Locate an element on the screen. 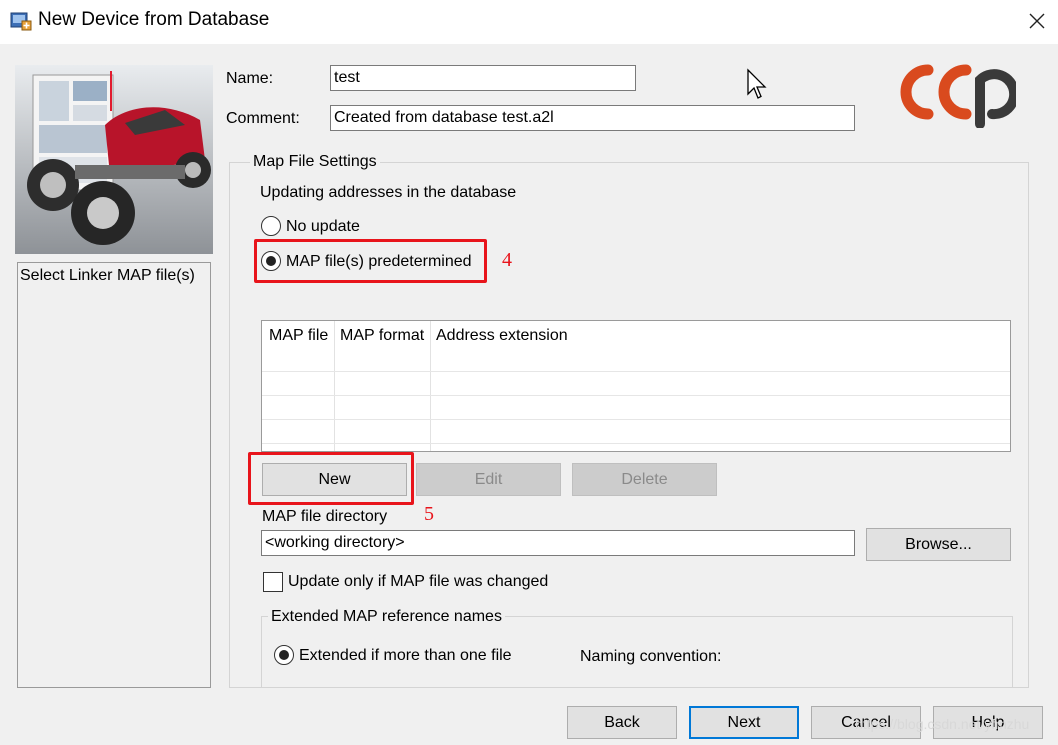 The height and width of the screenshot is (745, 1058). updating-addresses-label: Updating addresses in the database is located at coordinates (388, 192).